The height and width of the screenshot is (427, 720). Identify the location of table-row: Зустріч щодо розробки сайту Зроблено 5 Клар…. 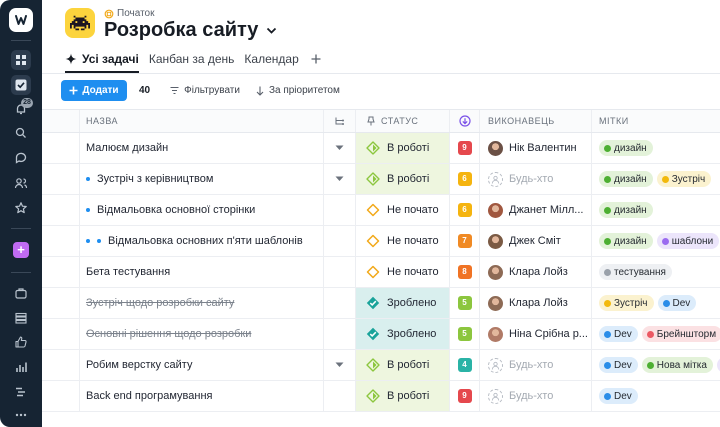
(381, 303).